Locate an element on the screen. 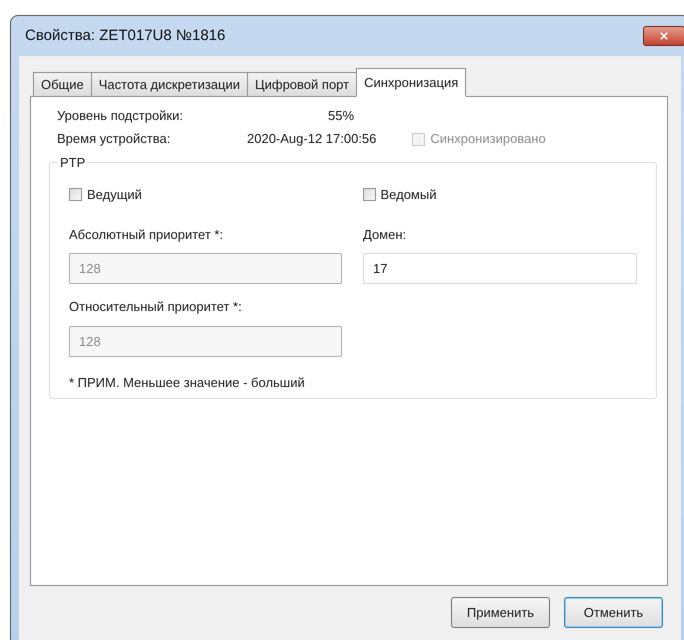 The width and height of the screenshot is (684, 640). info-label: Уровень подстройки: is located at coordinates (120, 116).